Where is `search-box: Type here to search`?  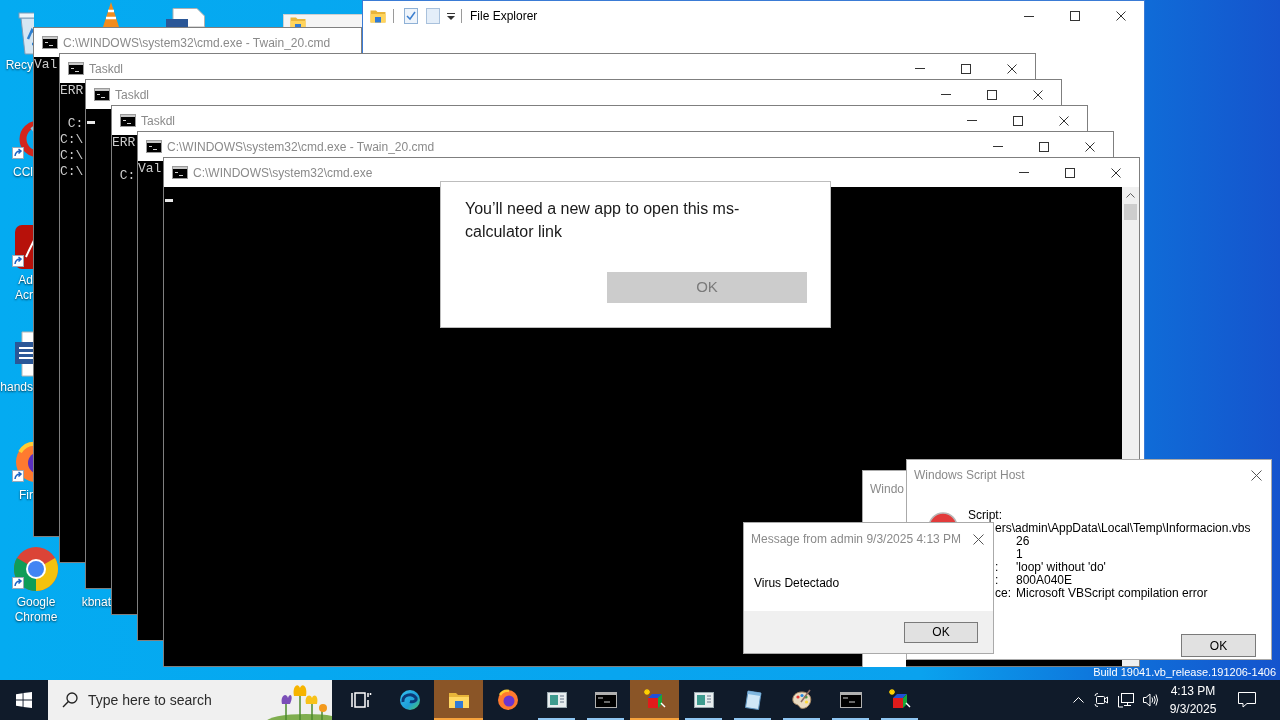 search-box: Type here to search is located at coordinates (190, 700).